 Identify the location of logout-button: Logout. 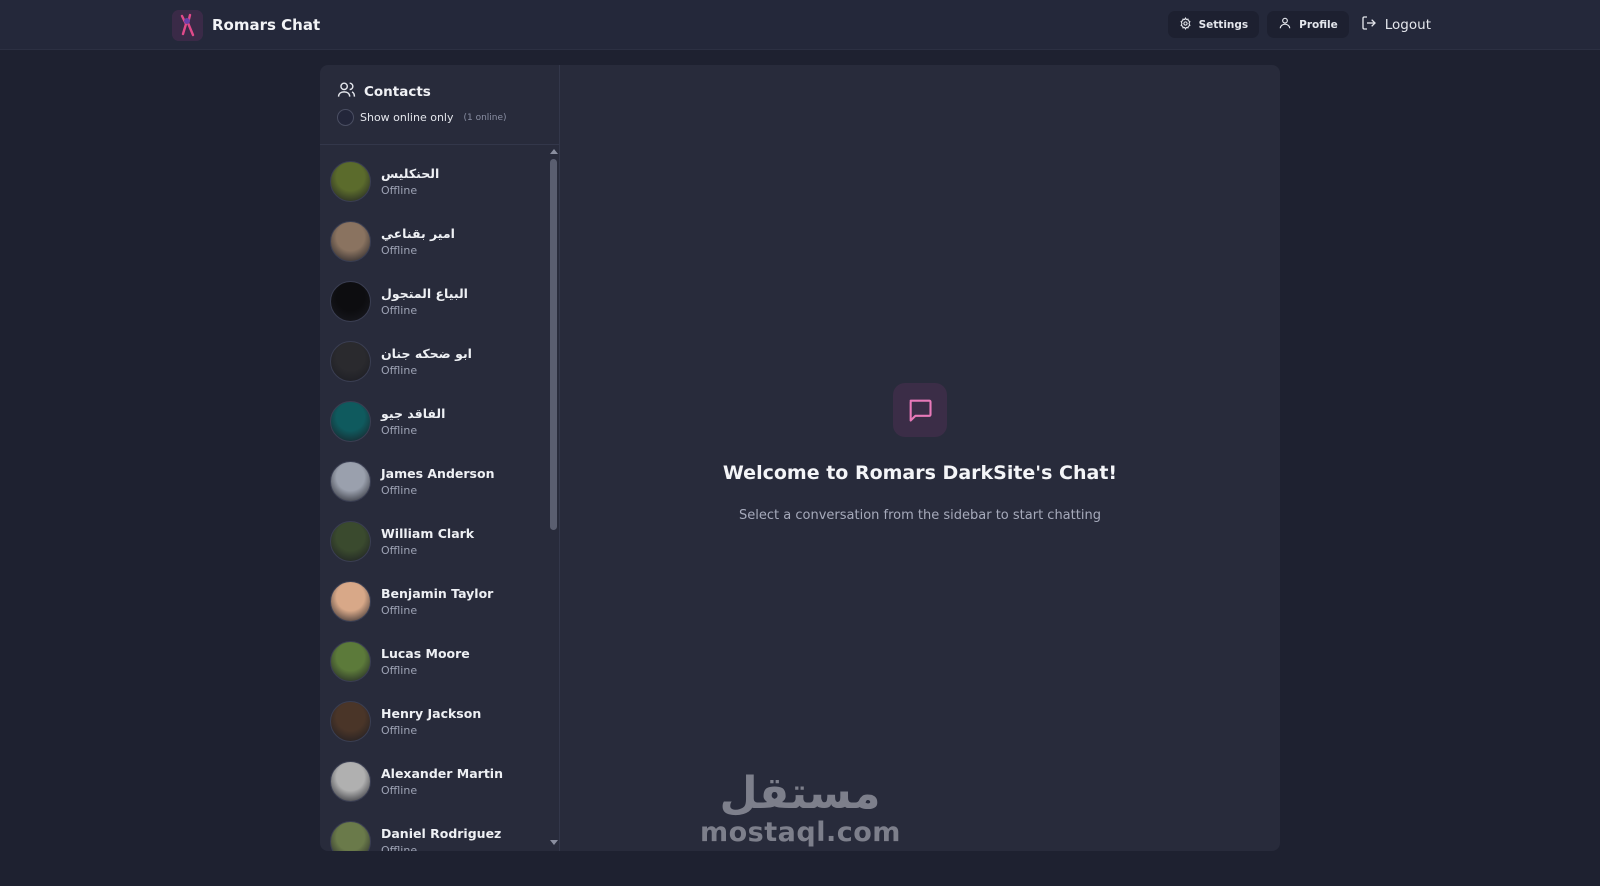
(1396, 24).